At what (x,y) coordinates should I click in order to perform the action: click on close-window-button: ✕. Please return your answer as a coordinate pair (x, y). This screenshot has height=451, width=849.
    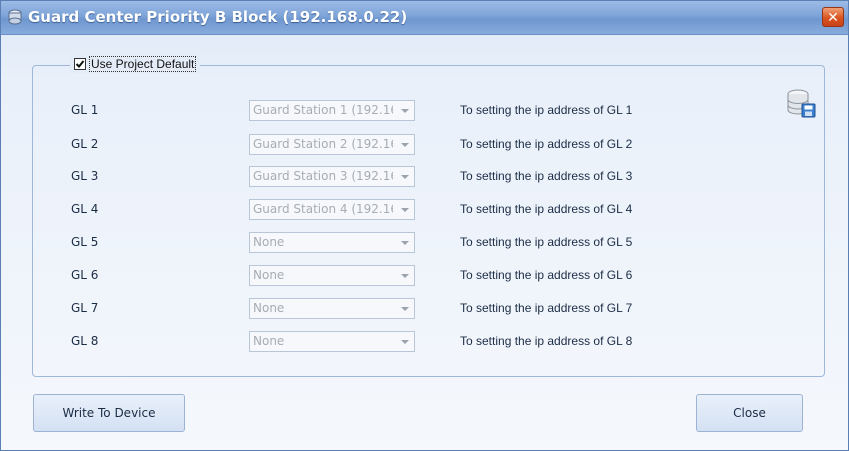
    Looking at the image, I should click on (833, 17).